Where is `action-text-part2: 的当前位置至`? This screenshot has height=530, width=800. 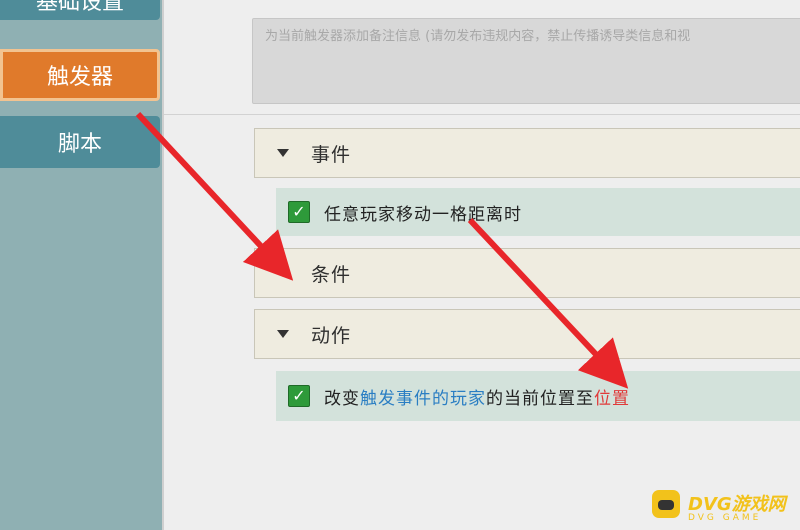
action-text-part2: 的当前位置至 is located at coordinates (540, 398).